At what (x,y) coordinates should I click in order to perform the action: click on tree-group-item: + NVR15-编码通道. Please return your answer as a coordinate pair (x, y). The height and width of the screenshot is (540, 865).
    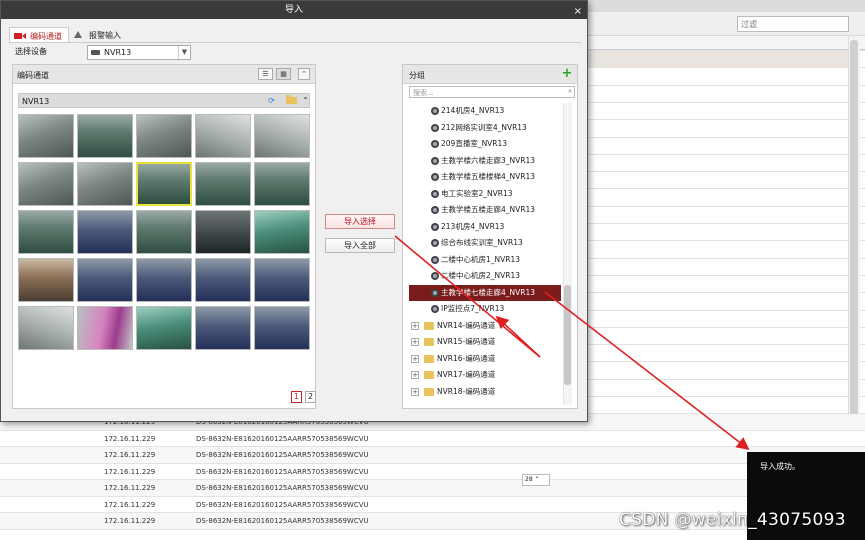
    Looking at the image, I should click on (485, 342).